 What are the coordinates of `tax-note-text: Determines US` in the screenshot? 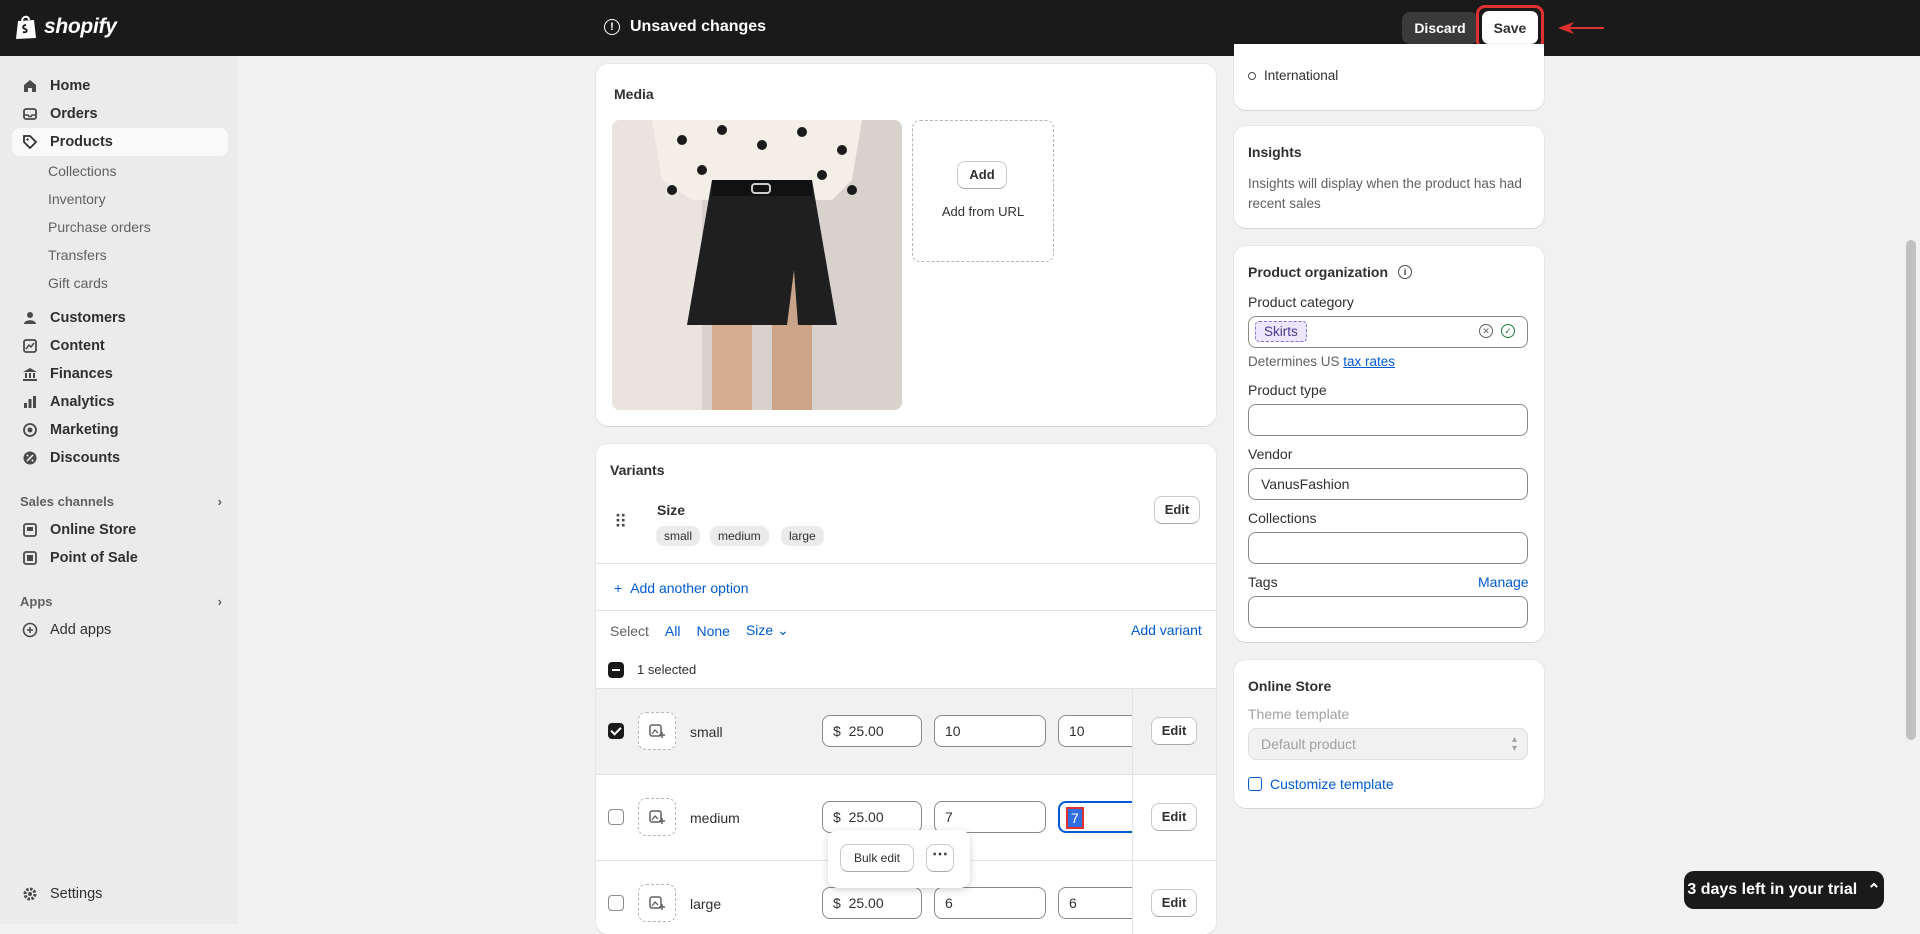 It's located at (1296, 361).